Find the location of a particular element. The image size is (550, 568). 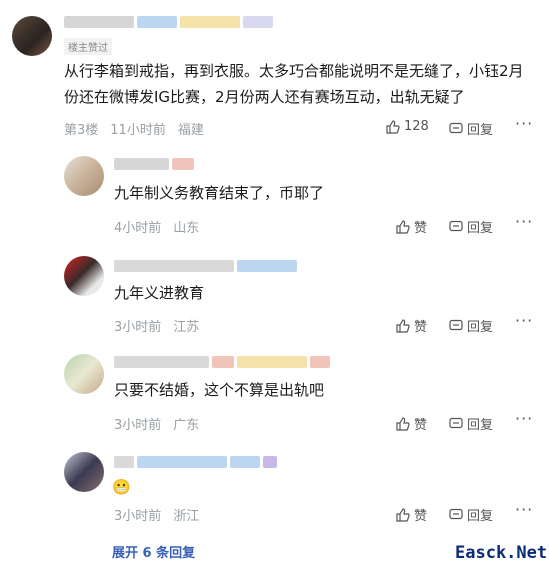

location: 浙江 is located at coordinates (186, 516).